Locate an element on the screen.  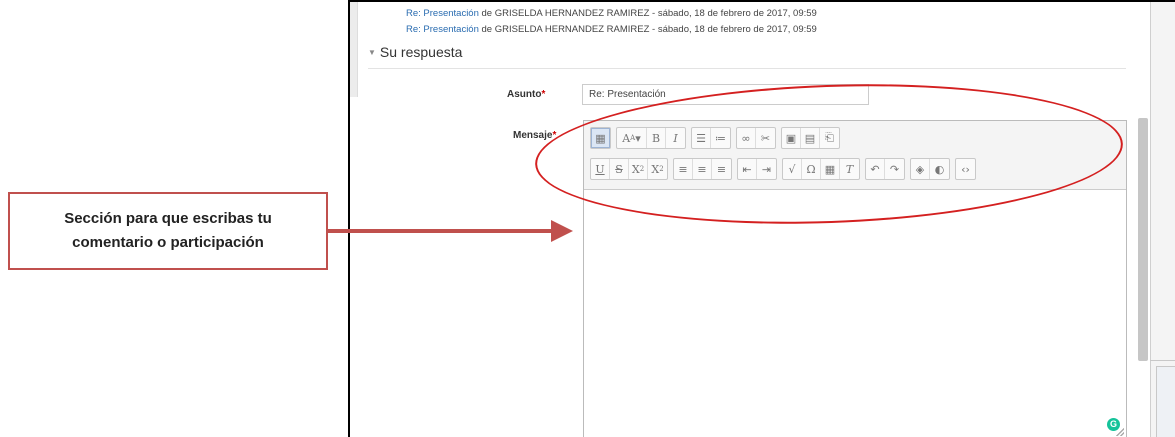
required-icon: * is located at coordinates (543, 94).